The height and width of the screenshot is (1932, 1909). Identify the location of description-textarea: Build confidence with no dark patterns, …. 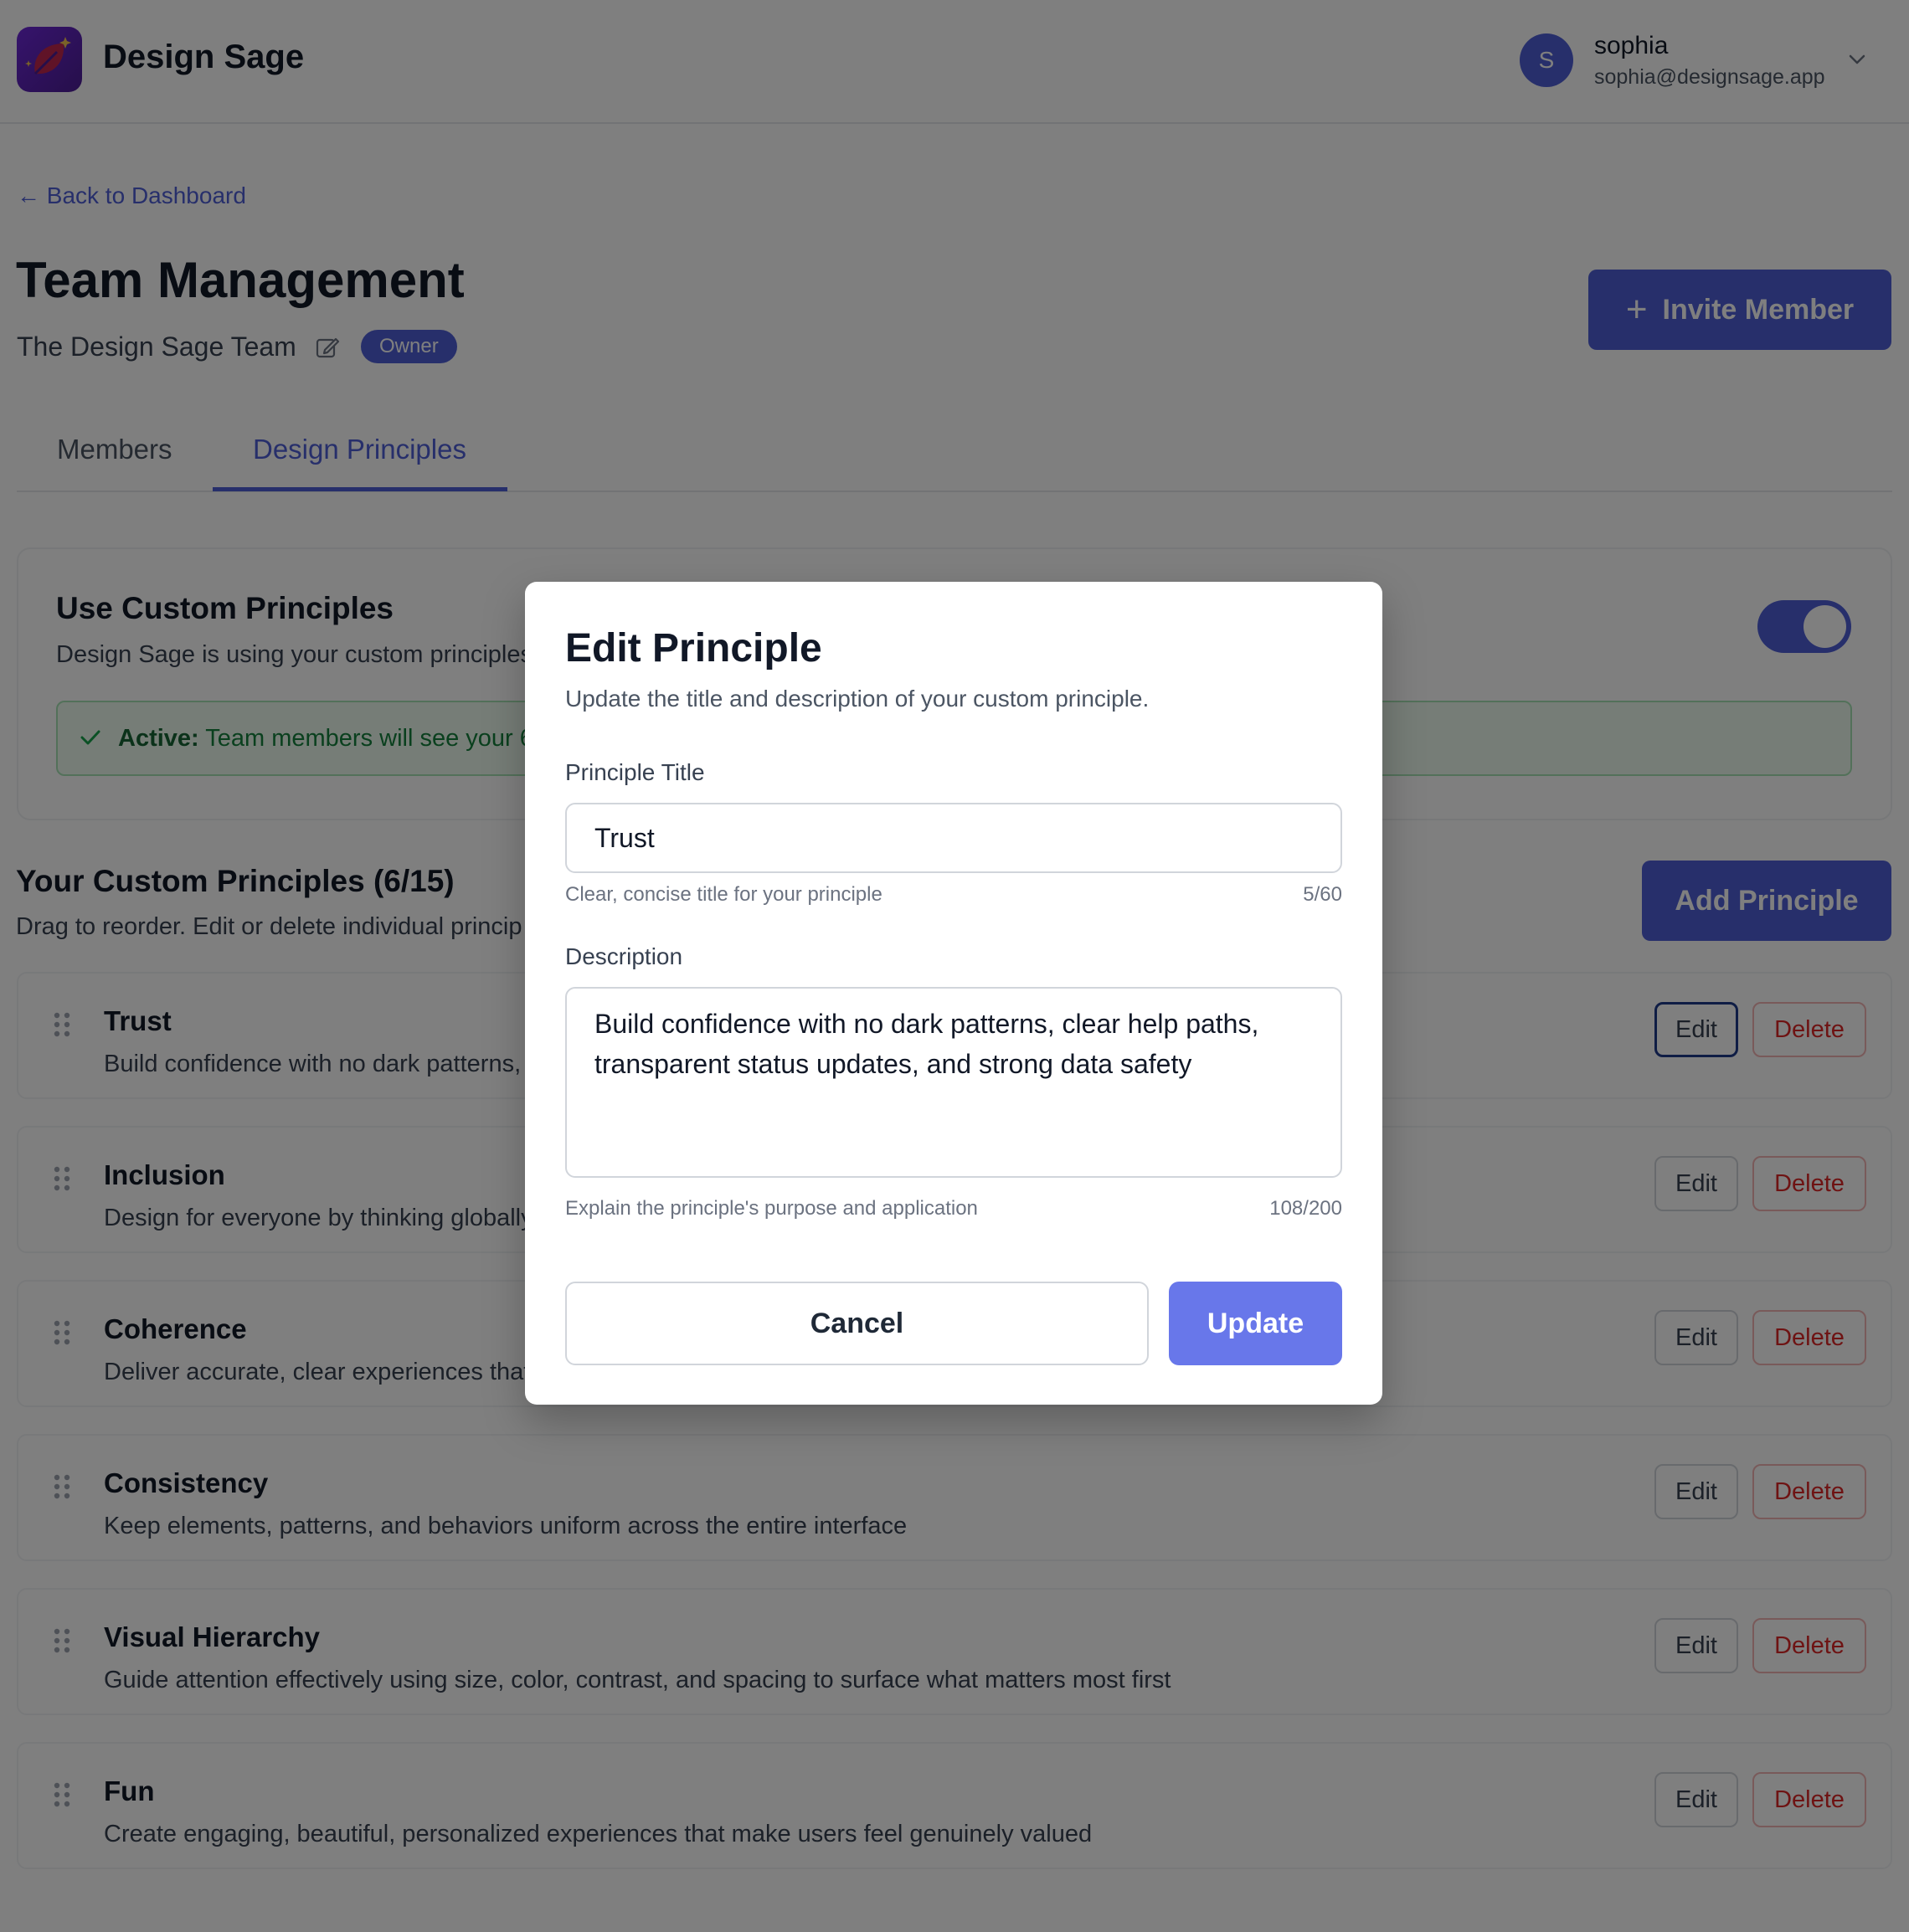
(954, 1082).